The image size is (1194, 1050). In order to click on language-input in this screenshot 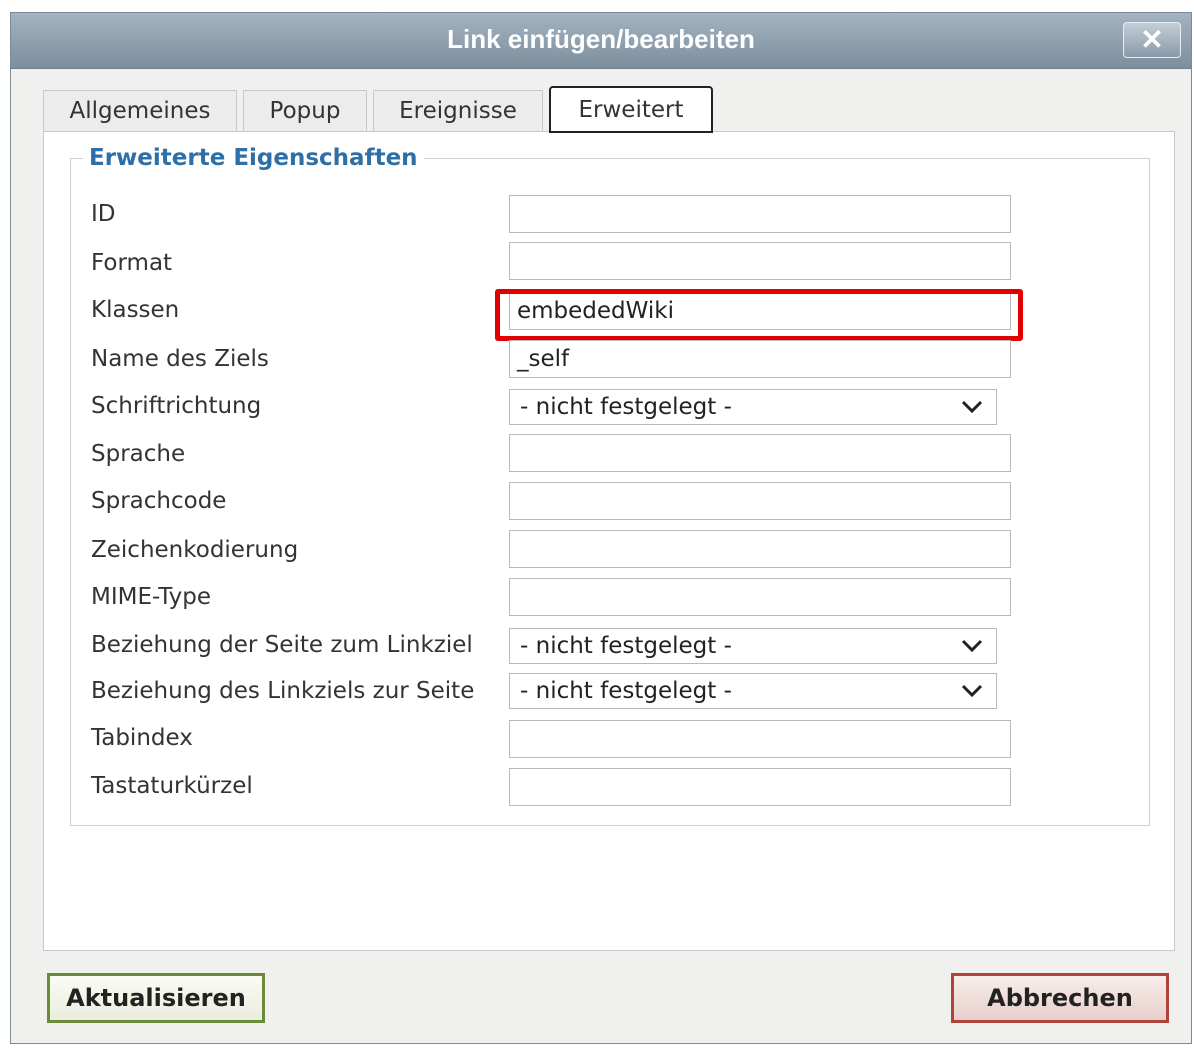, I will do `click(760, 453)`.